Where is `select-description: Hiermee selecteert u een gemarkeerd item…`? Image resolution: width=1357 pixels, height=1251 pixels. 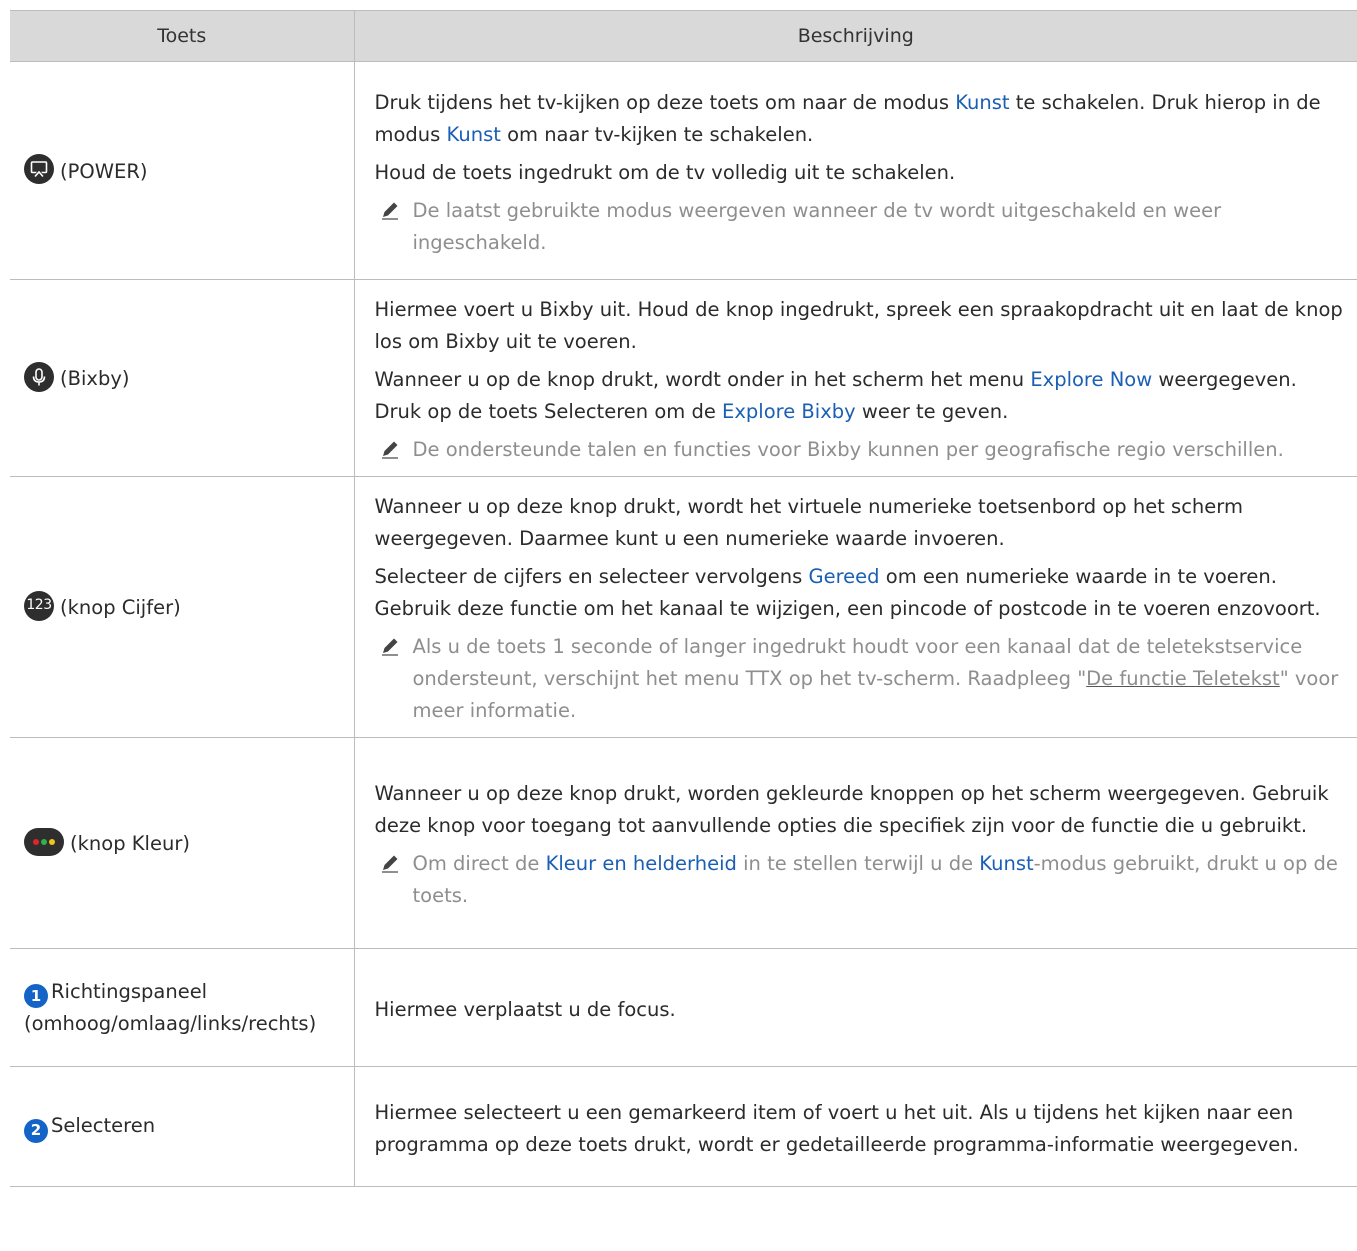 select-description: Hiermee selecteert u een gemarkeerd item… is located at coordinates (836, 1128).